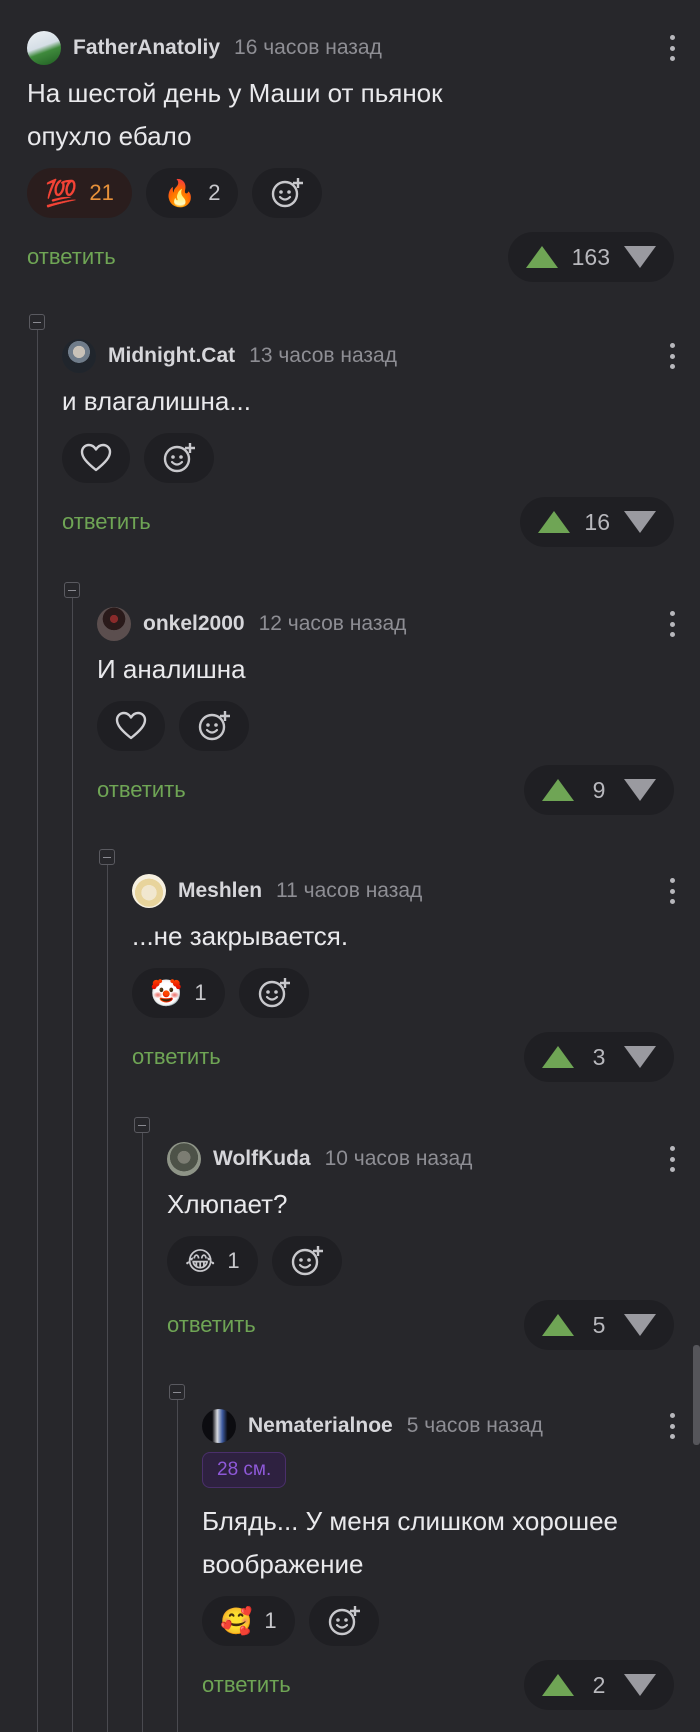 The height and width of the screenshot is (1732, 700). Describe the element at coordinates (599, 1056) in the screenshot. I see `rating-score: 3` at that location.